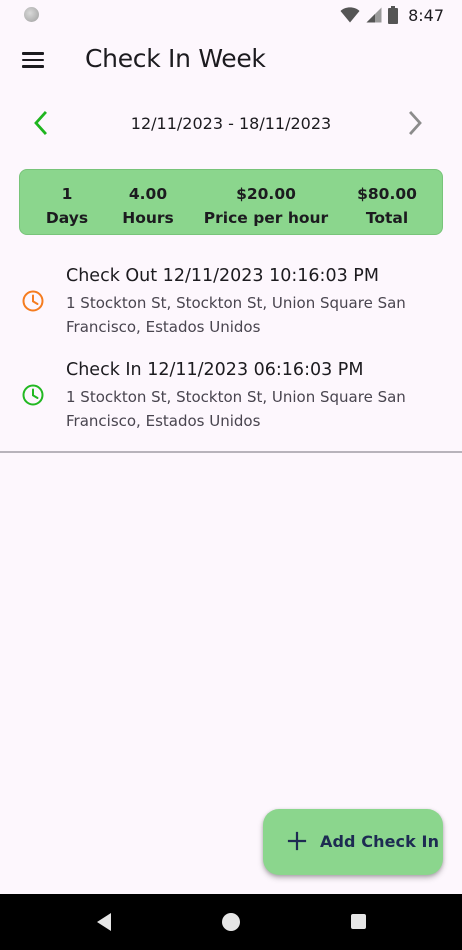  What do you see at coordinates (215, 370) in the screenshot?
I see `entry-title: Check In 12/11/2023 06:16:03 PM` at bounding box center [215, 370].